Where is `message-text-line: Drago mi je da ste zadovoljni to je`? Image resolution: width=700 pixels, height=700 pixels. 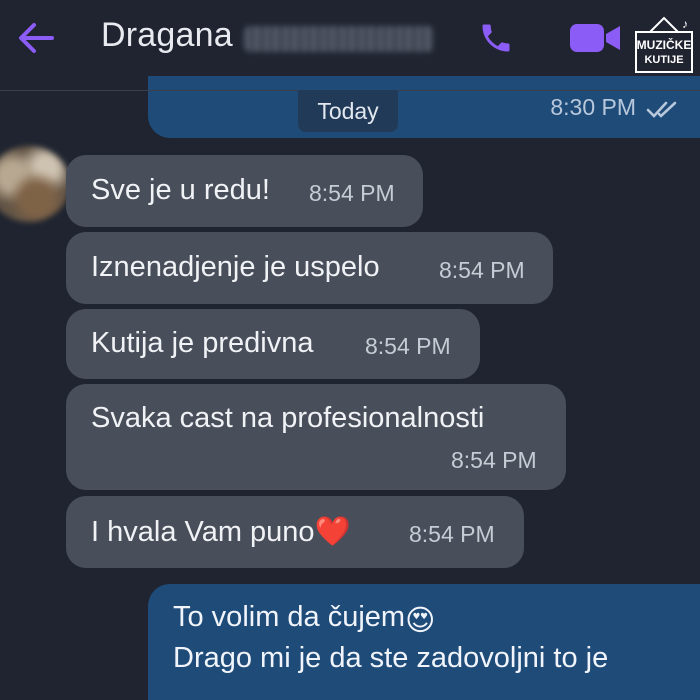
message-text-line: Drago mi je da ste zadovoljni to je is located at coordinates (391, 658).